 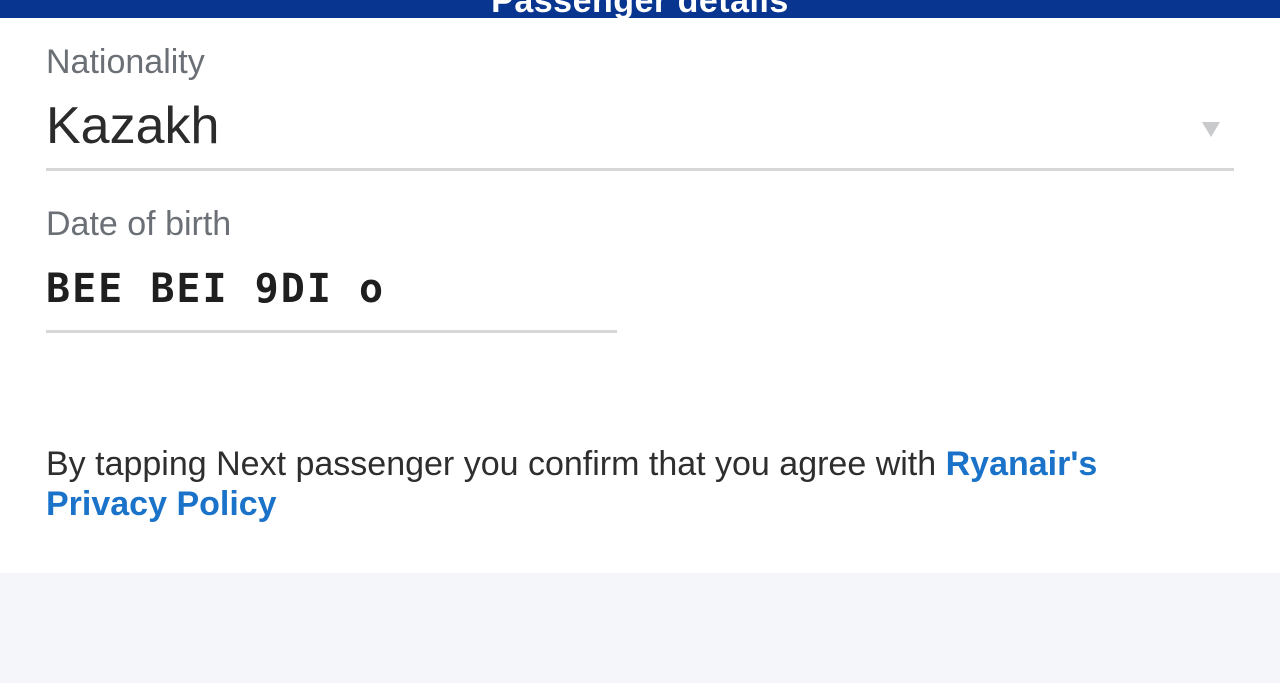 What do you see at coordinates (216, 289) in the screenshot?
I see `date-of-birth-value: BEE BEI 9DI o` at bounding box center [216, 289].